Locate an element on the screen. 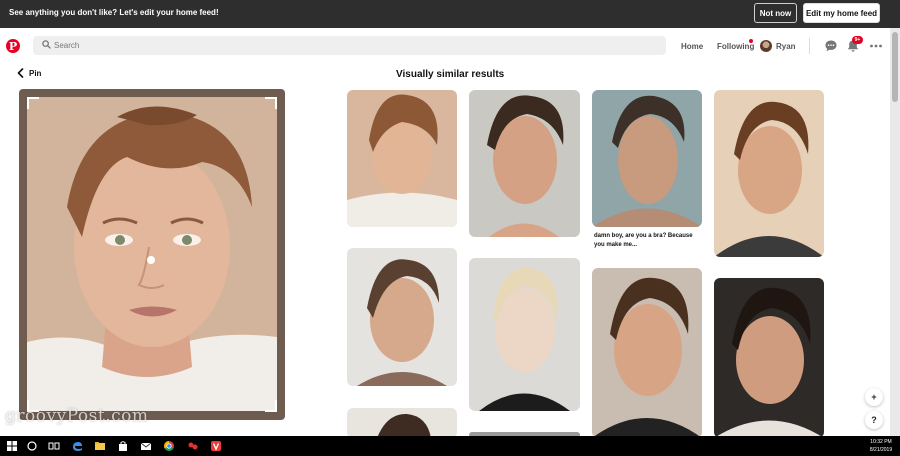 The width and height of the screenshot is (900, 456). crop-handle-top-left is located at coordinates (33, 103).